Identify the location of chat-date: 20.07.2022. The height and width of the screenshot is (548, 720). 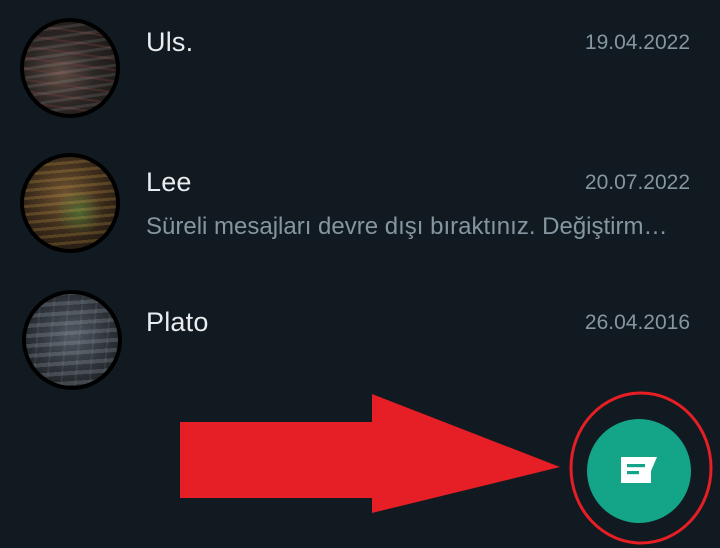
(637, 182).